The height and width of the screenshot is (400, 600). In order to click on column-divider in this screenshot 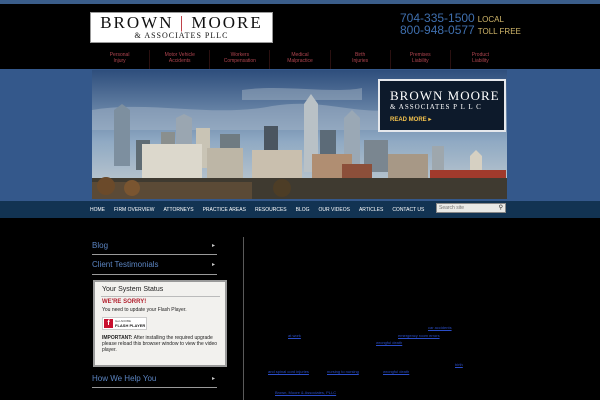, I will do `click(243, 318)`.